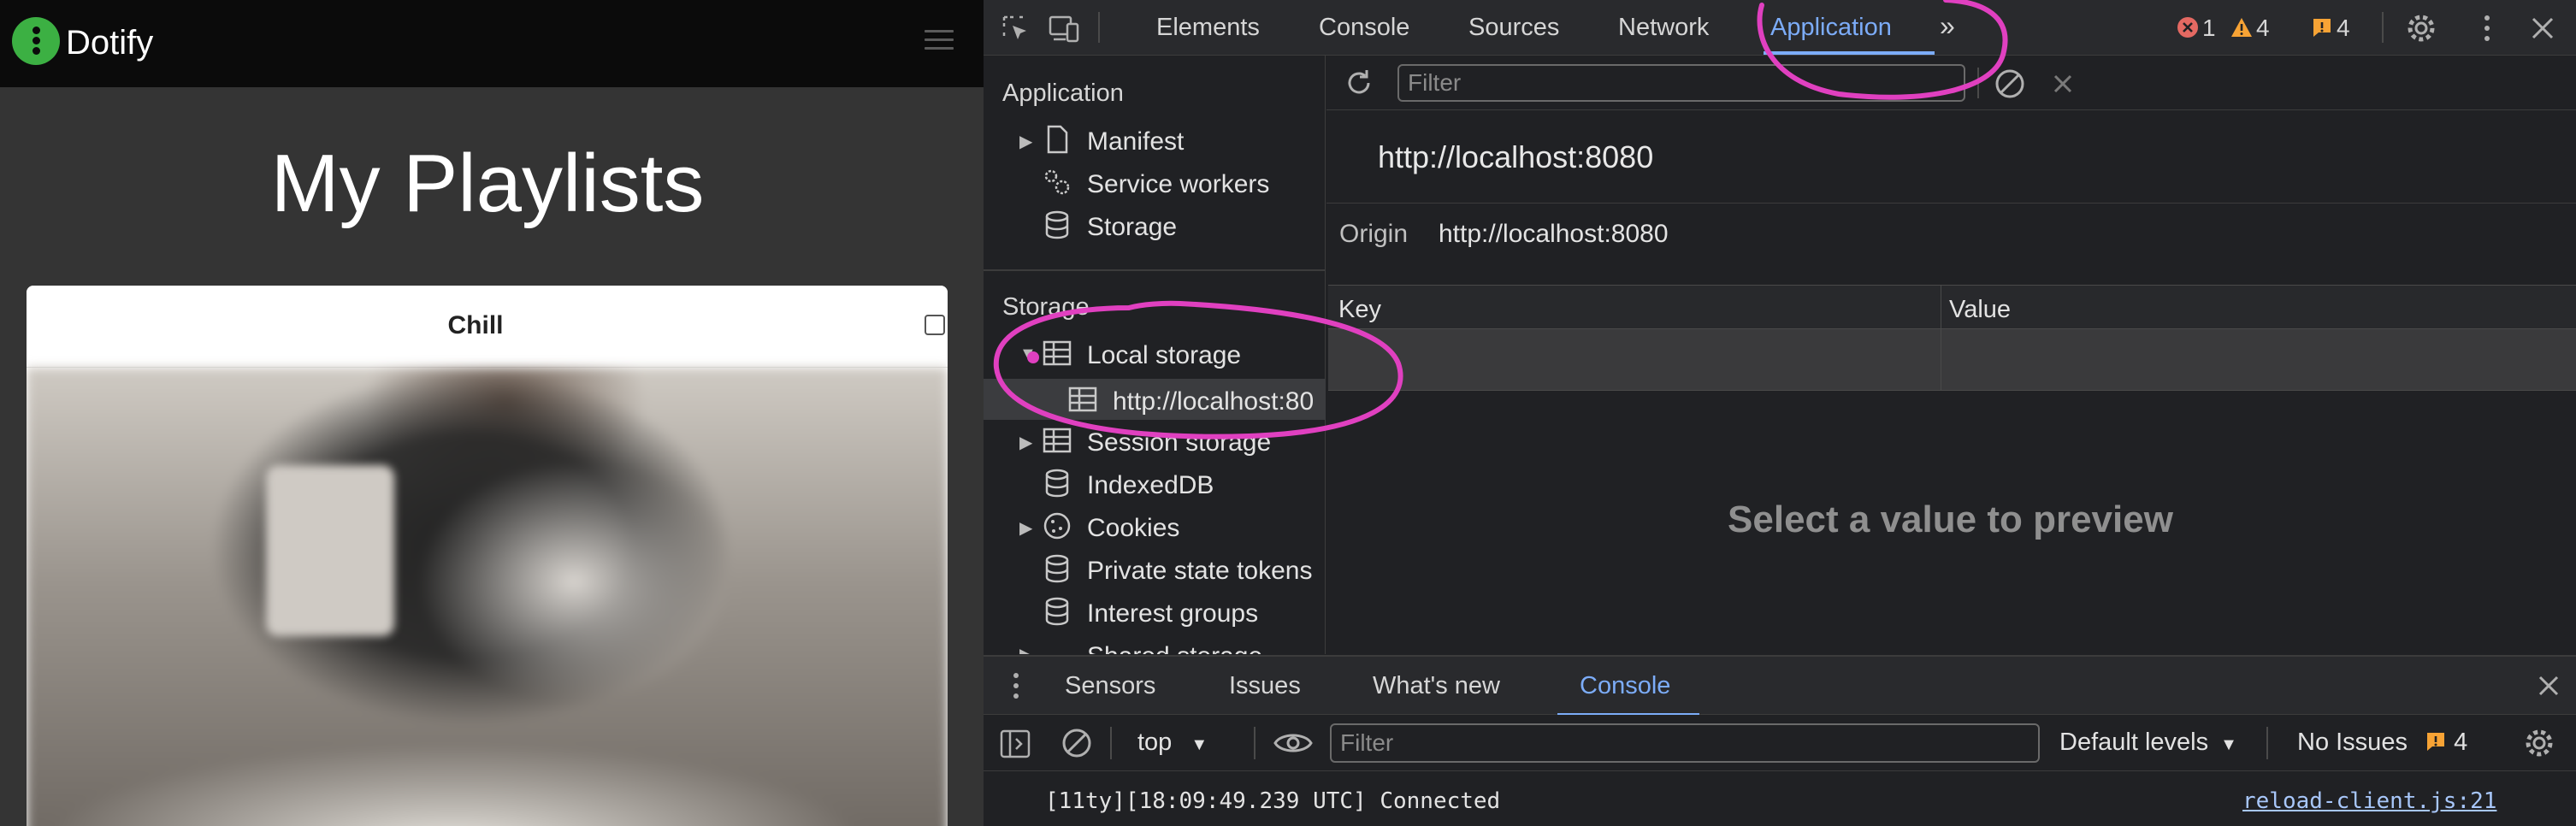  What do you see at coordinates (1178, 184) in the screenshot?
I see `sidebar-item-service-workers: Service workers` at bounding box center [1178, 184].